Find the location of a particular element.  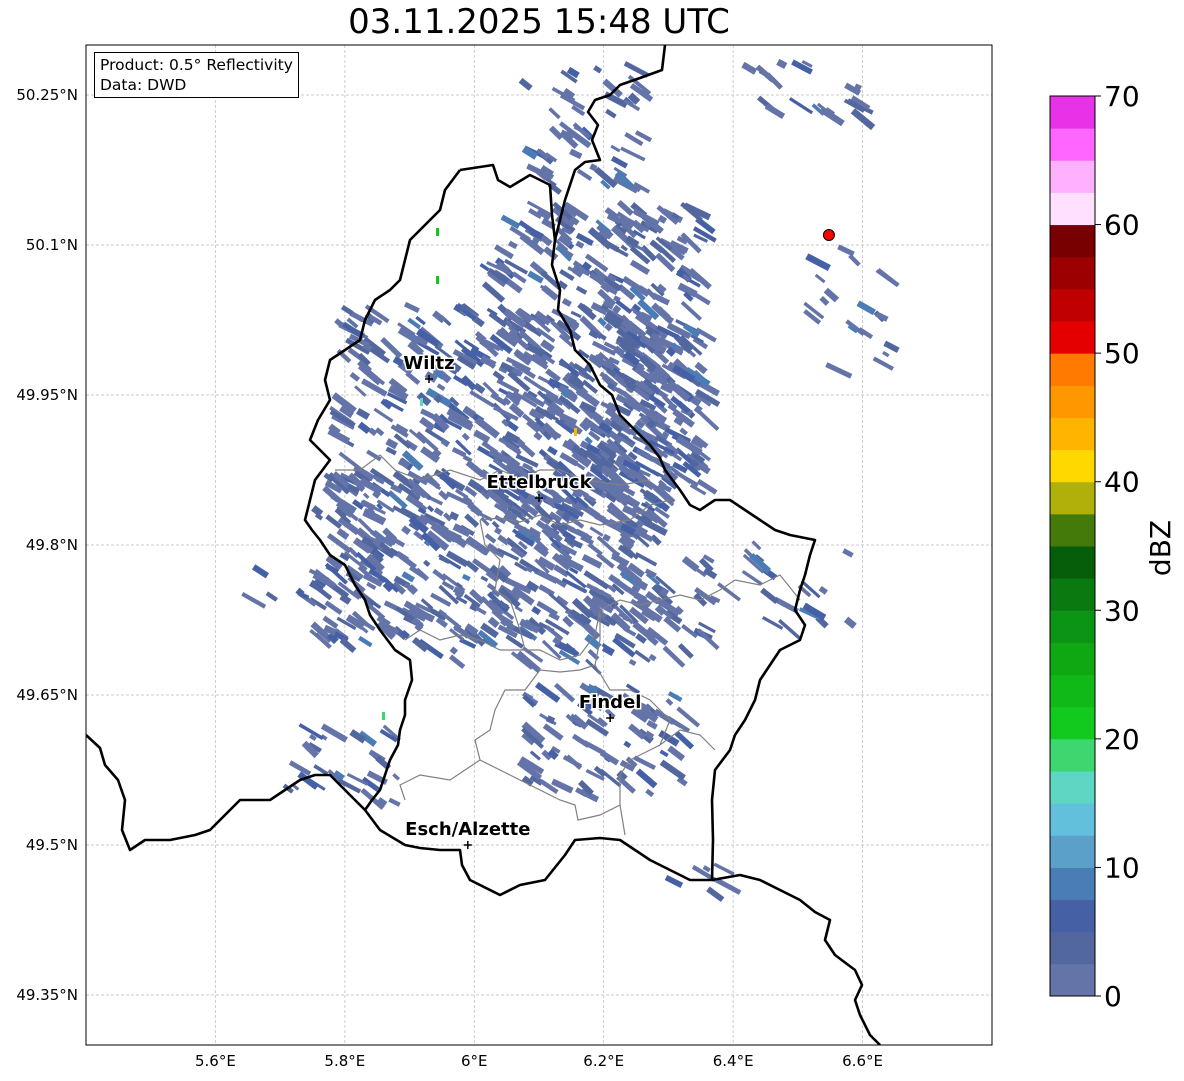

lon-tick-label: 6.2°E is located at coordinates (603, 1061).